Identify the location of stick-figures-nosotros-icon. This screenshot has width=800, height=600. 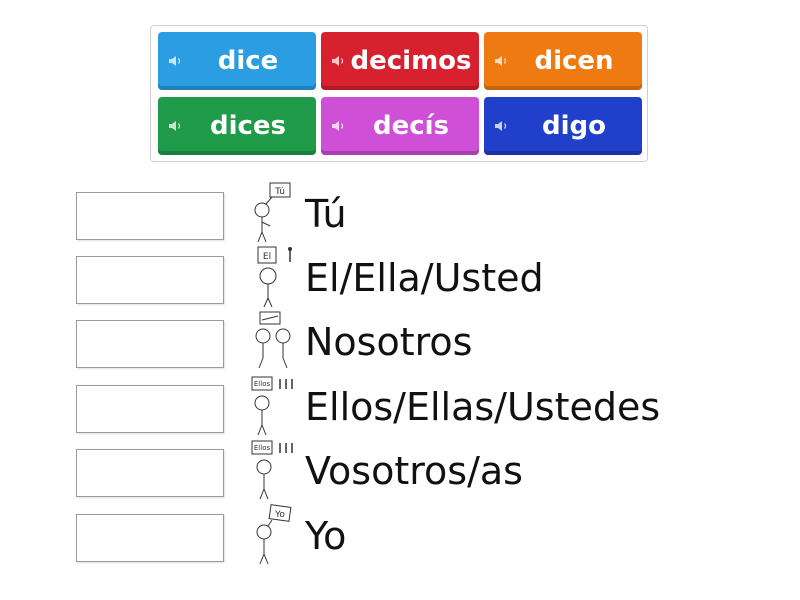
(273, 340).